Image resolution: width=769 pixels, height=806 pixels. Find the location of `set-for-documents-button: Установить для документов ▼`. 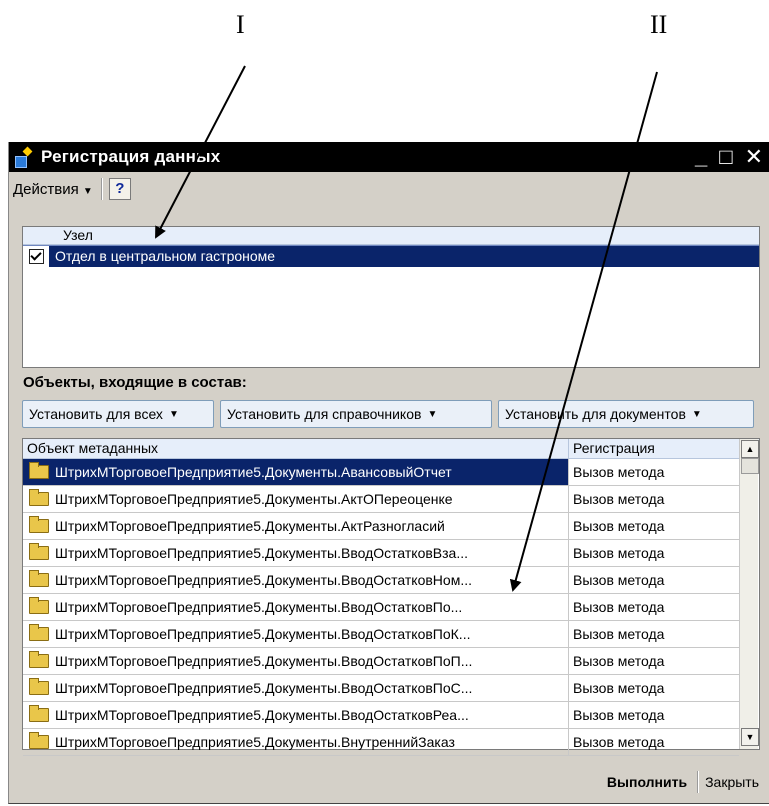

set-for-documents-button: Установить для документов ▼ is located at coordinates (626, 414).